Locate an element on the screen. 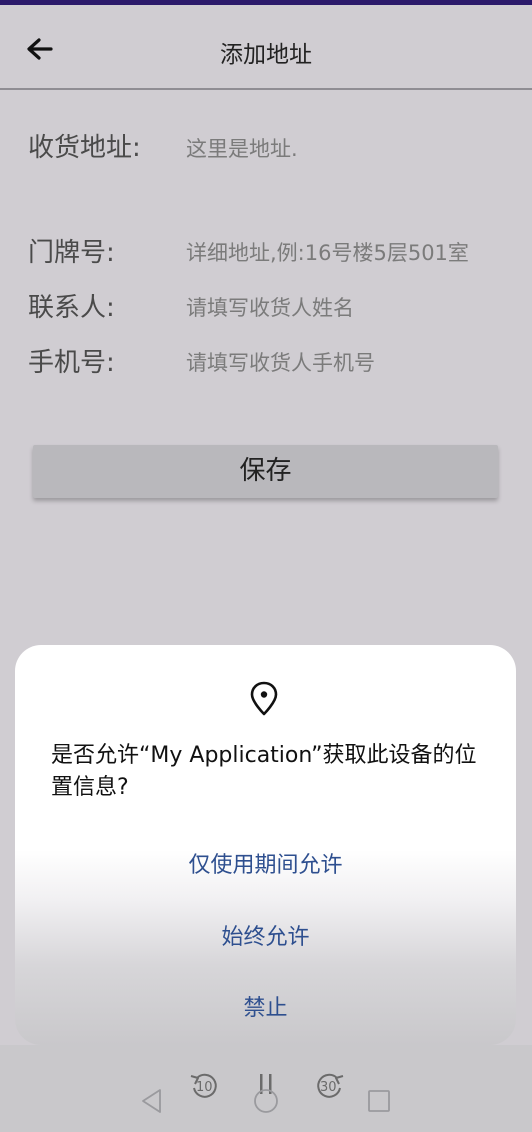 This screenshot has height=1132, width=532. address-value: 这里是地址. is located at coordinates (242, 148).